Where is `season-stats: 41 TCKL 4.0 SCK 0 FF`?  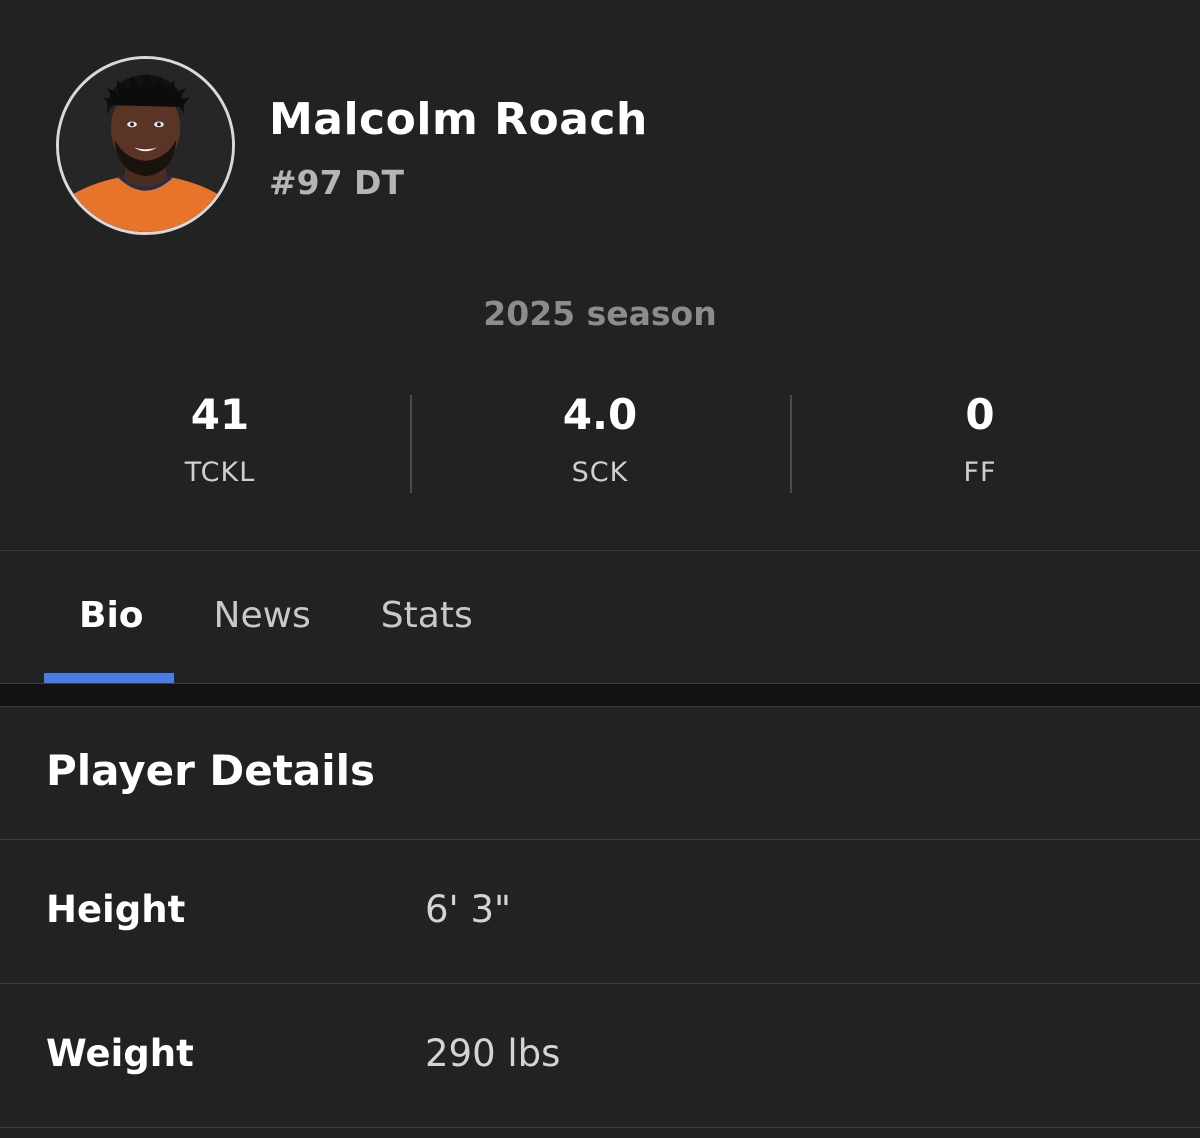
season-stats: 41 TCKL 4.0 SCK 0 FF is located at coordinates (600, 440).